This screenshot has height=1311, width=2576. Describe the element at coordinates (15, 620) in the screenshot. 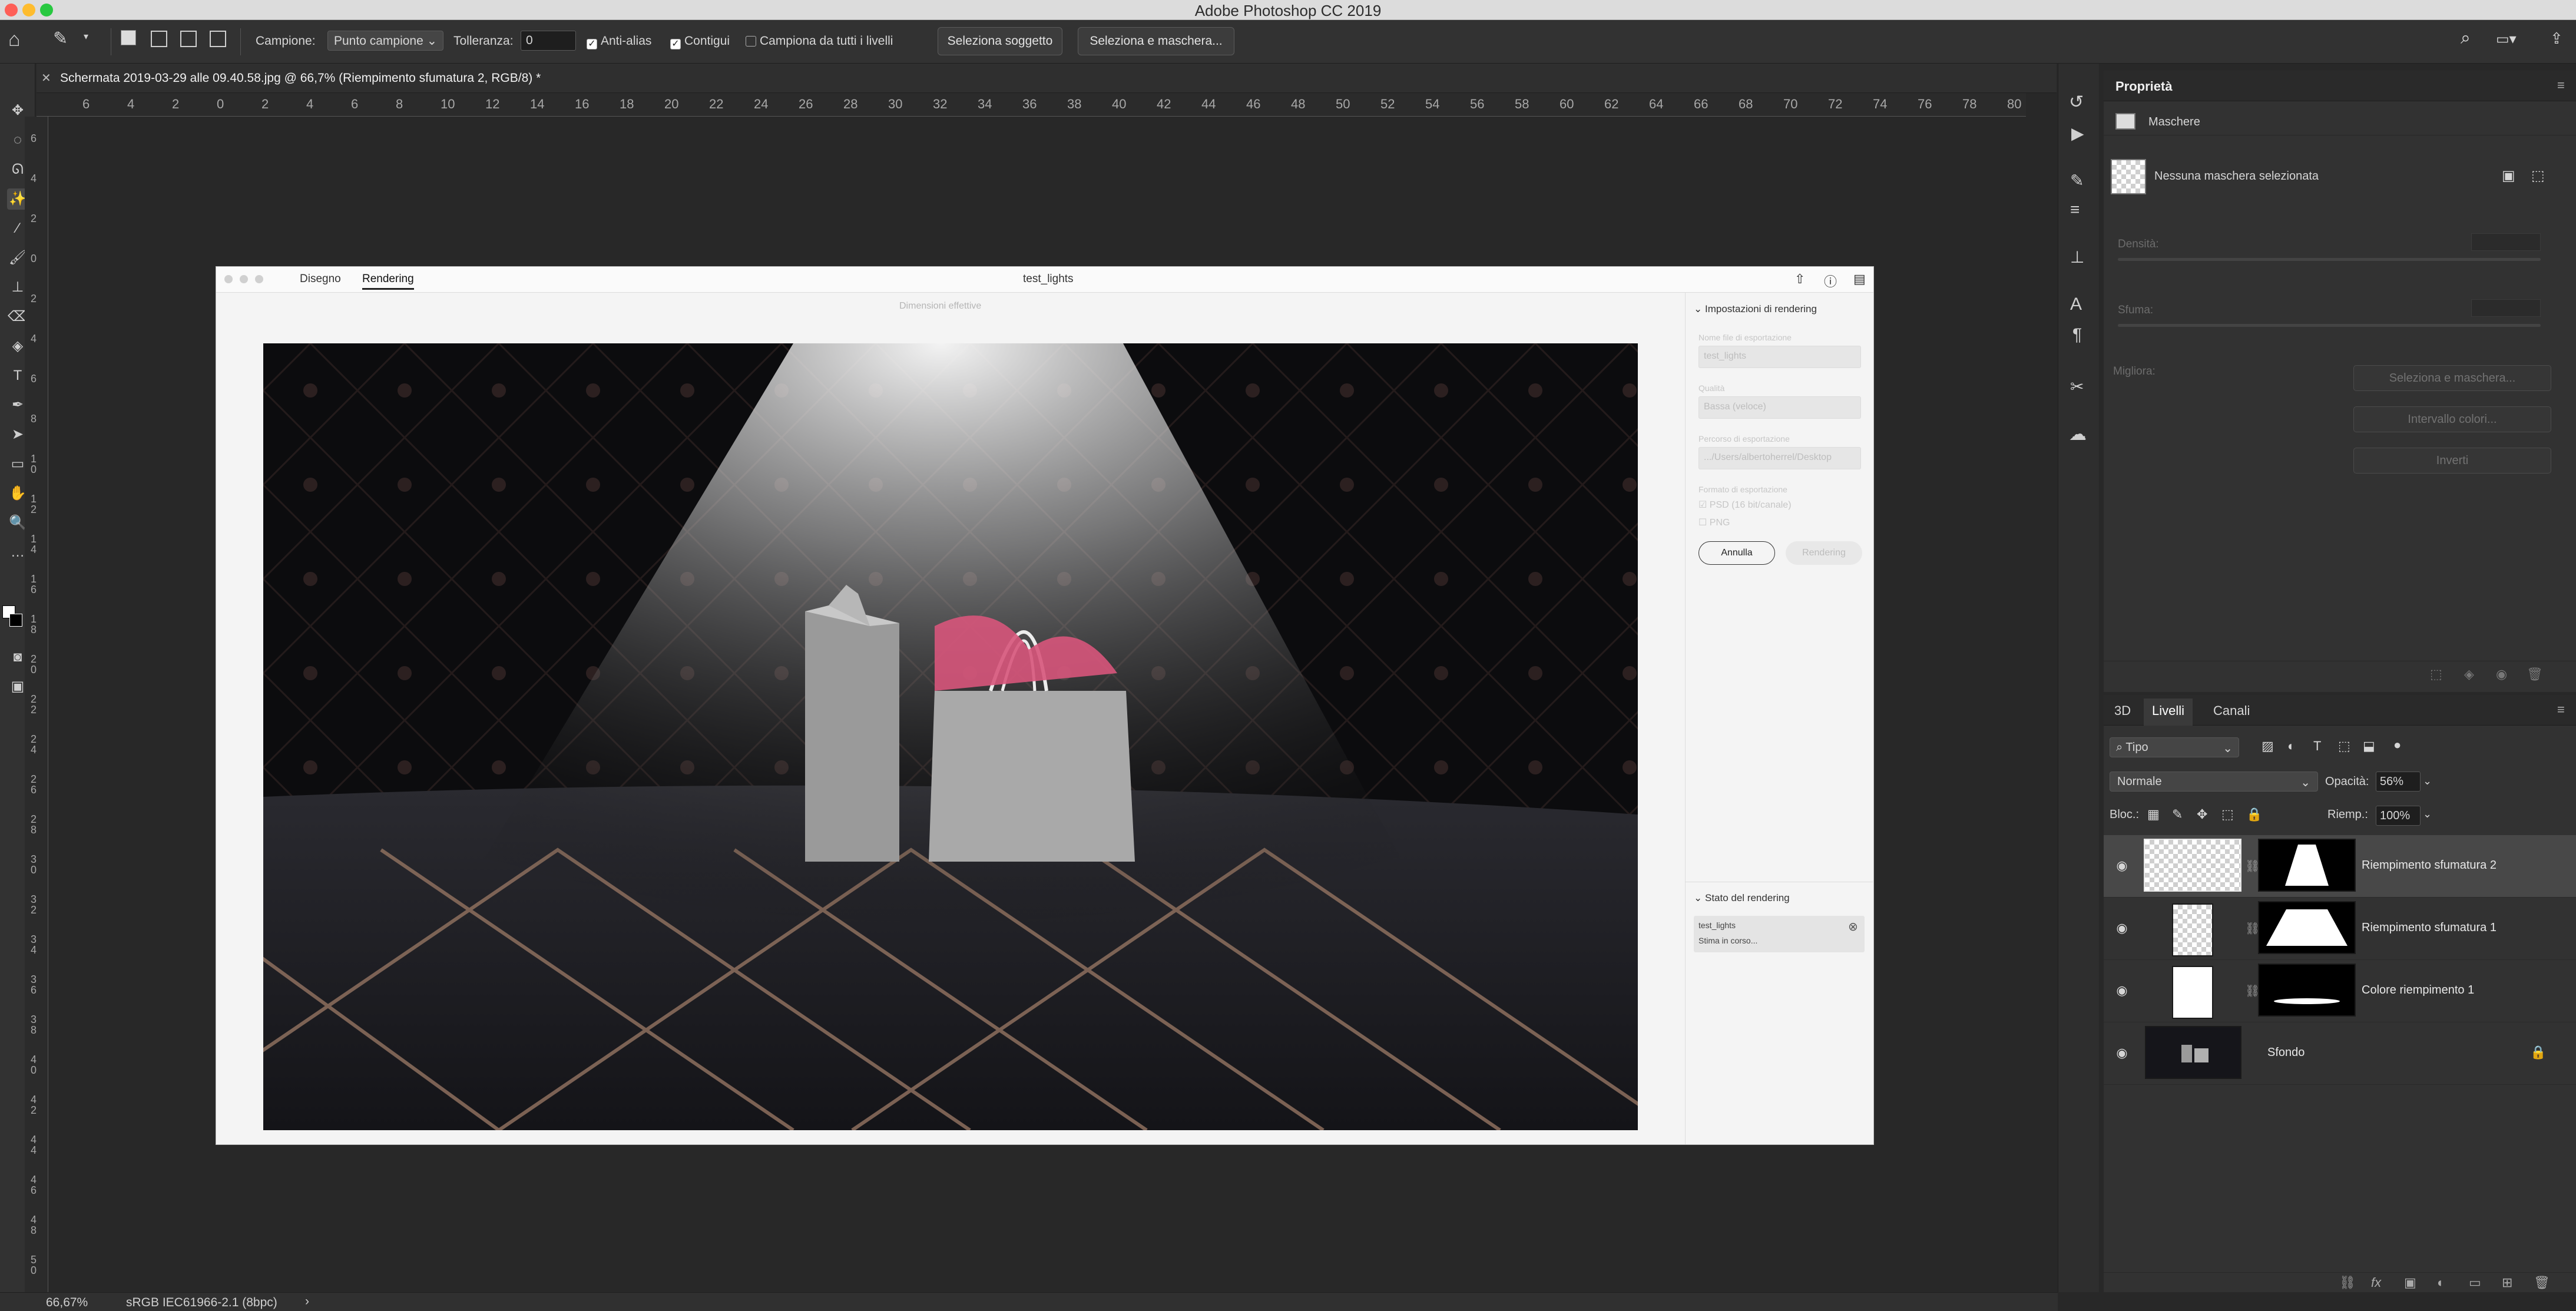

I see `background-color-swatch` at that location.